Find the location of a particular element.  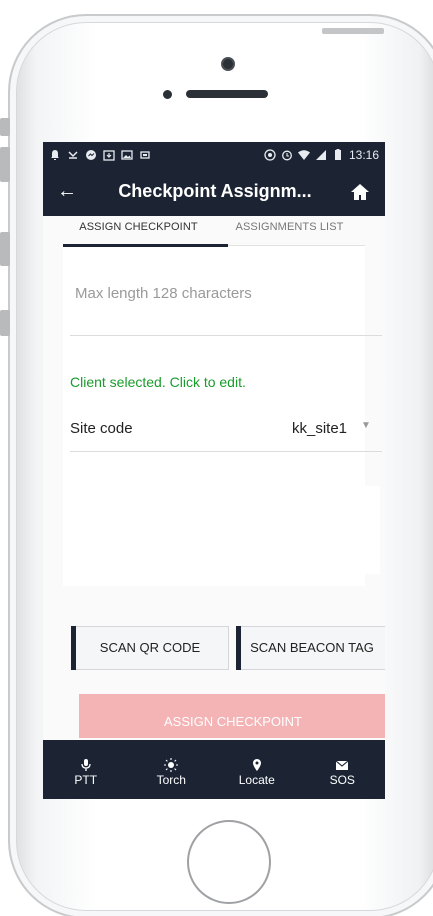

sun-icon is located at coordinates (171, 765).